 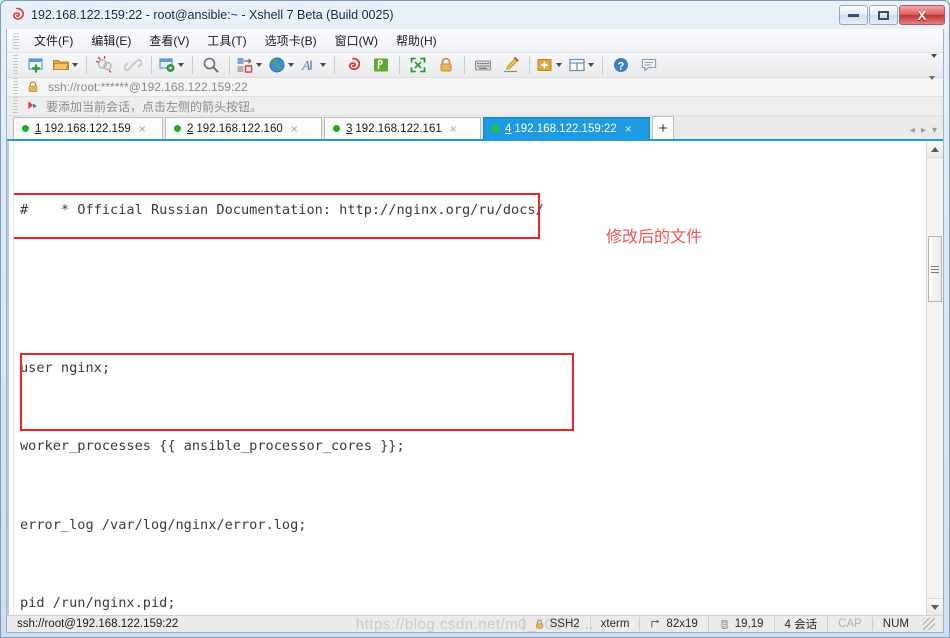 I want to click on status-size: 82x19, so click(x=673, y=624).